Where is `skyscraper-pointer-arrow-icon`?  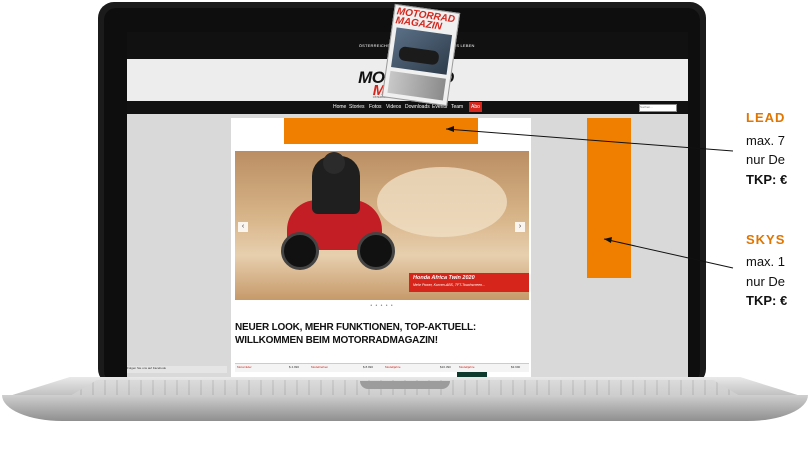
skyscraper-pointer-arrow-icon is located at coordinates (608, 240).